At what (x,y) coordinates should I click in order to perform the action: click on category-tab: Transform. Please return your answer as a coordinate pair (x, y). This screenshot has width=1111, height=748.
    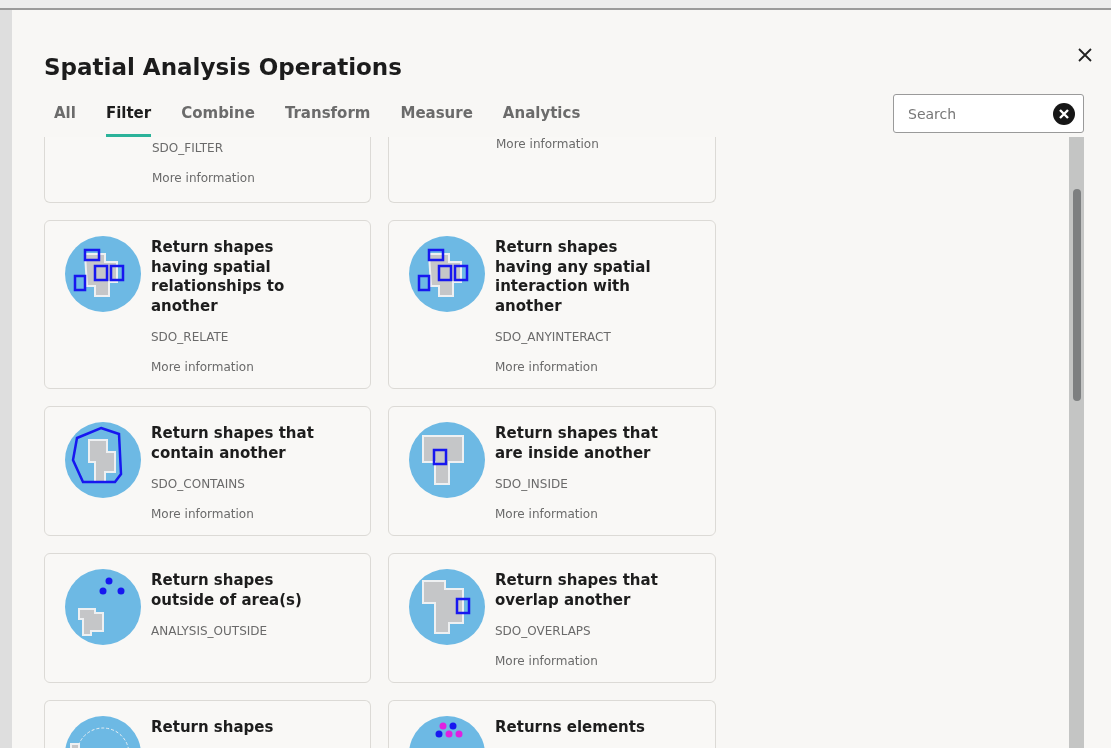
    Looking at the image, I should click on (327, 117).